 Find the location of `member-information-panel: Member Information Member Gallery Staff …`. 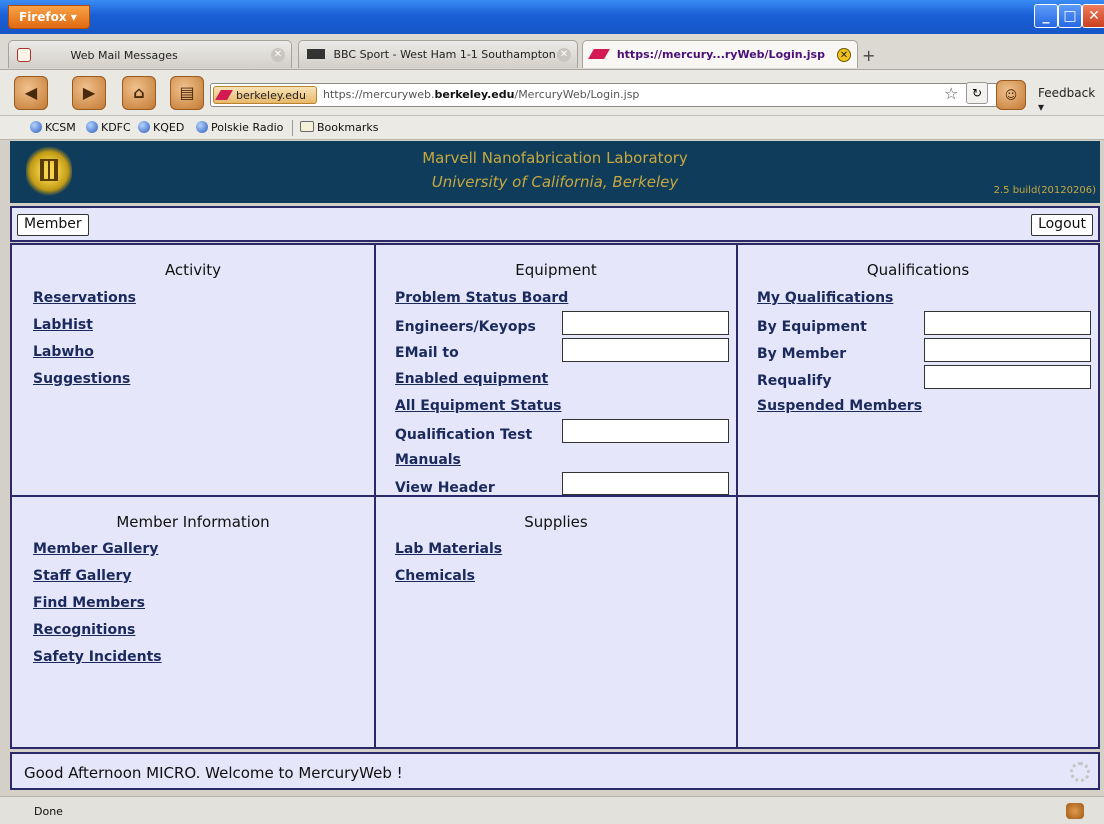

member-information-panel: Member Information Member Gallery Staff … is located at coordinates (194, 622).